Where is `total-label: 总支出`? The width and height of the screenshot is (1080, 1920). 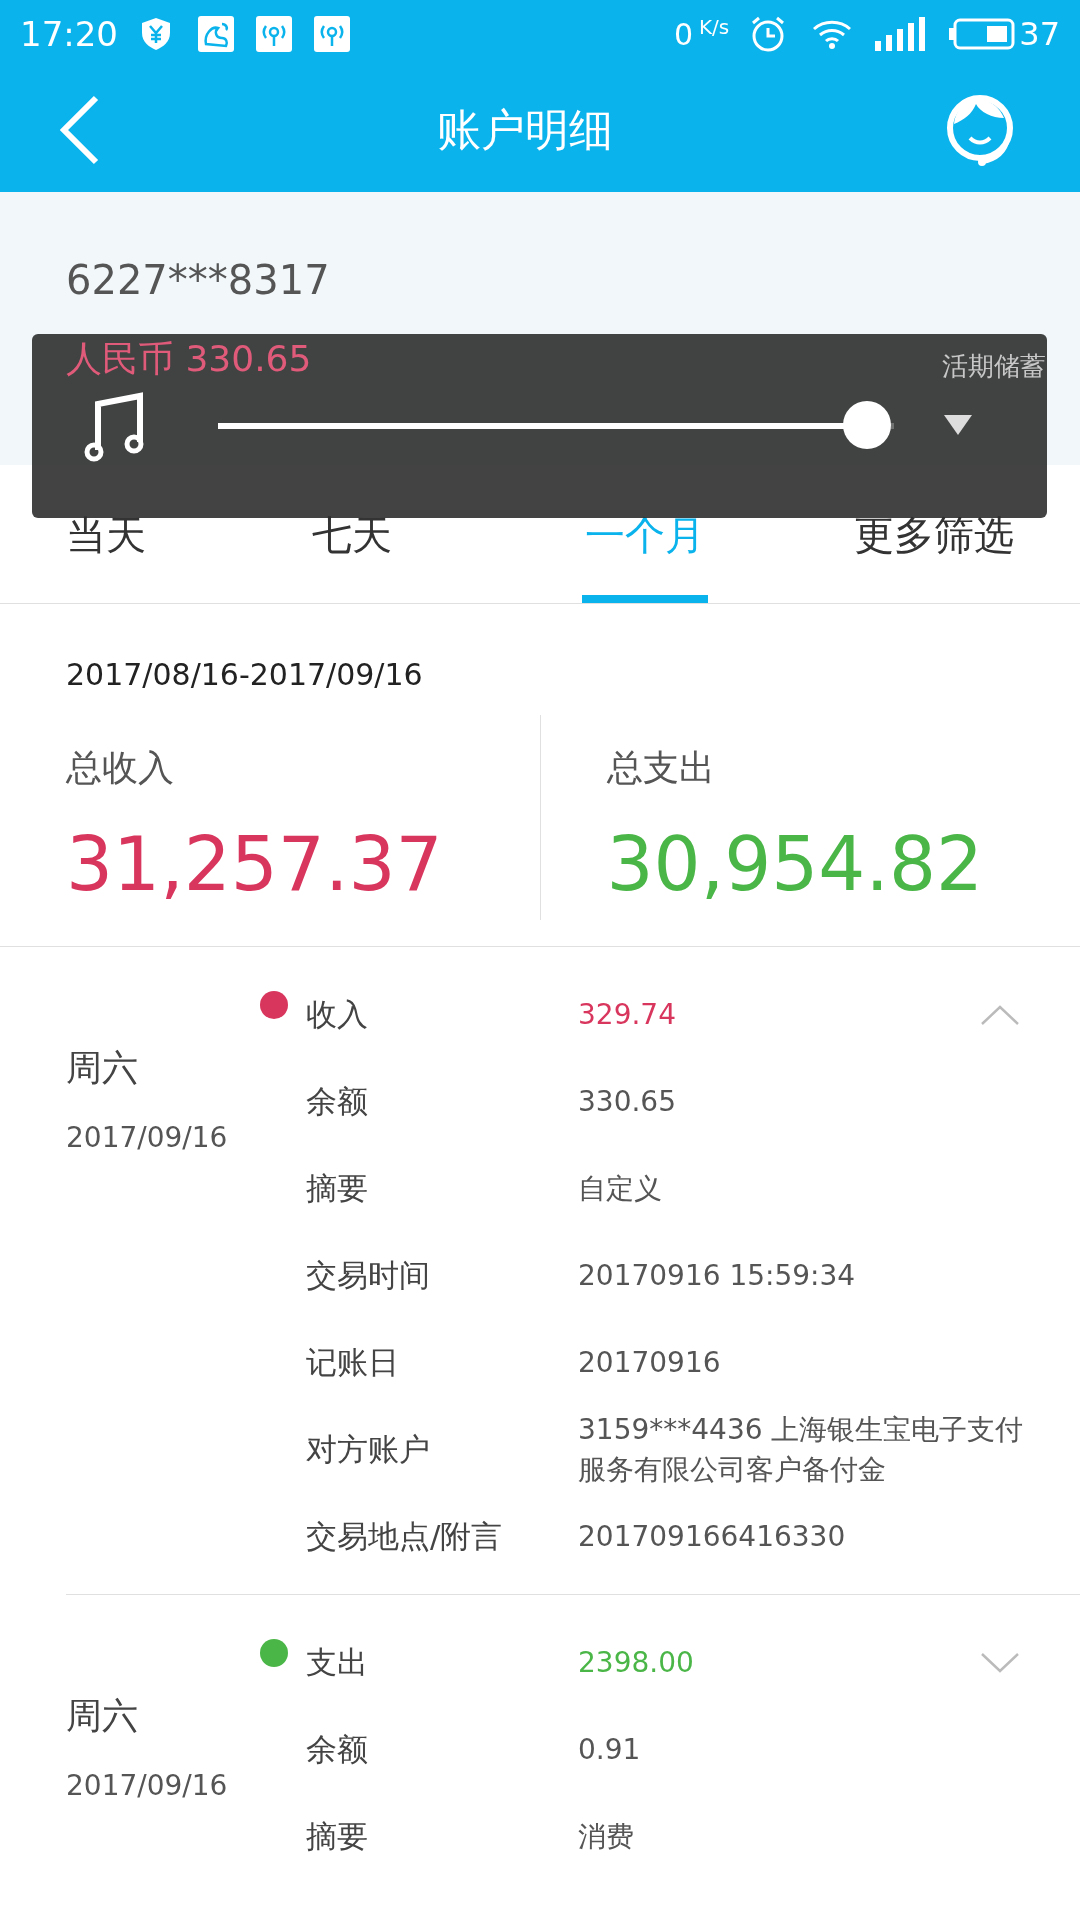 total-label: 总支出 is located at coordinates (661, 768).